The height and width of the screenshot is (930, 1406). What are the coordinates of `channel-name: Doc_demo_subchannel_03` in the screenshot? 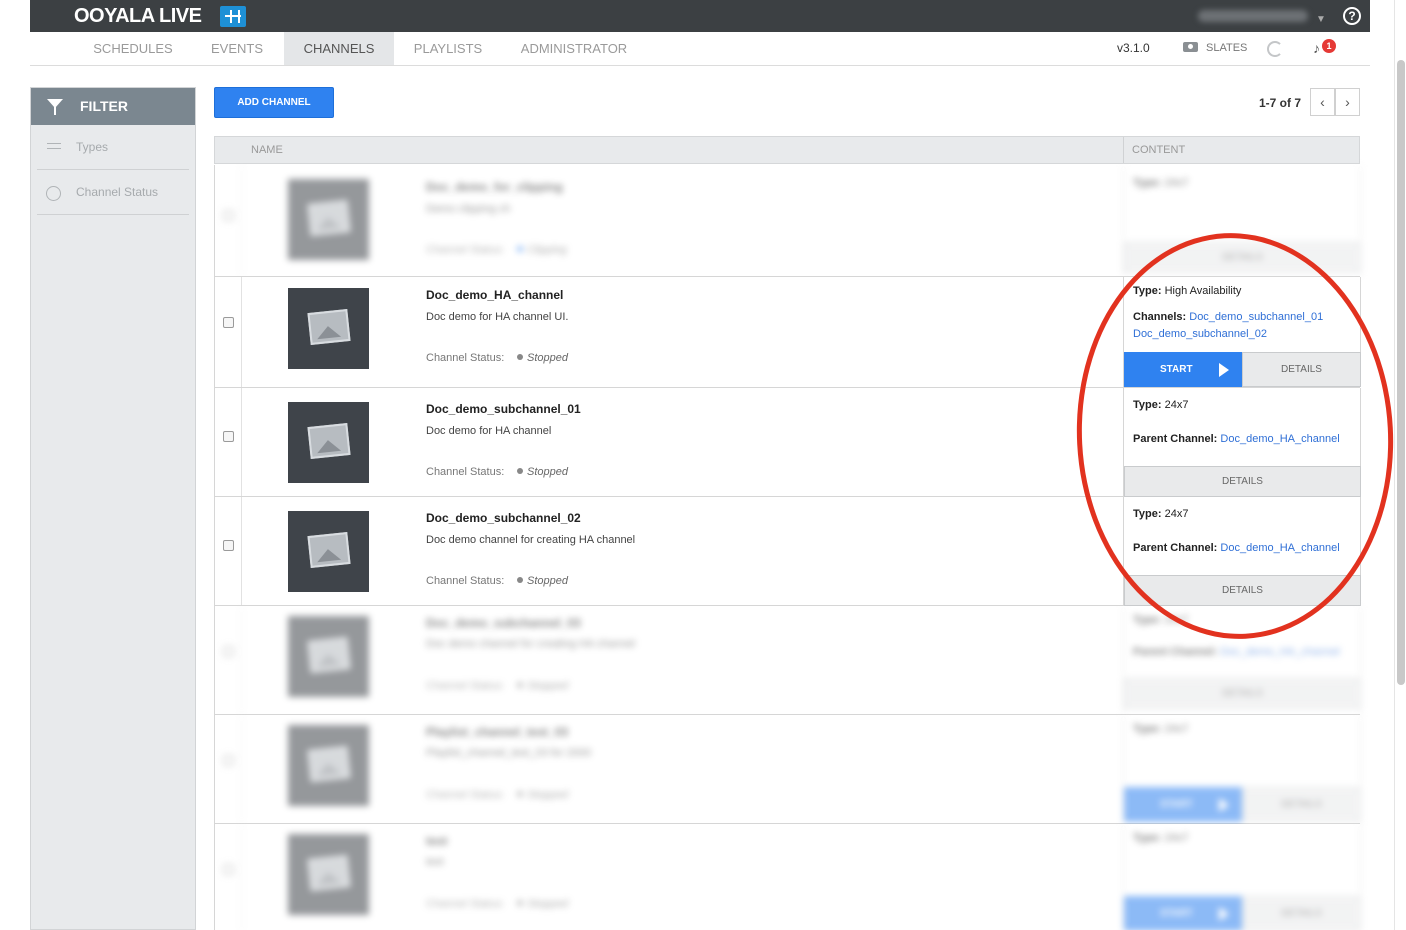 It's located at (503, 623).